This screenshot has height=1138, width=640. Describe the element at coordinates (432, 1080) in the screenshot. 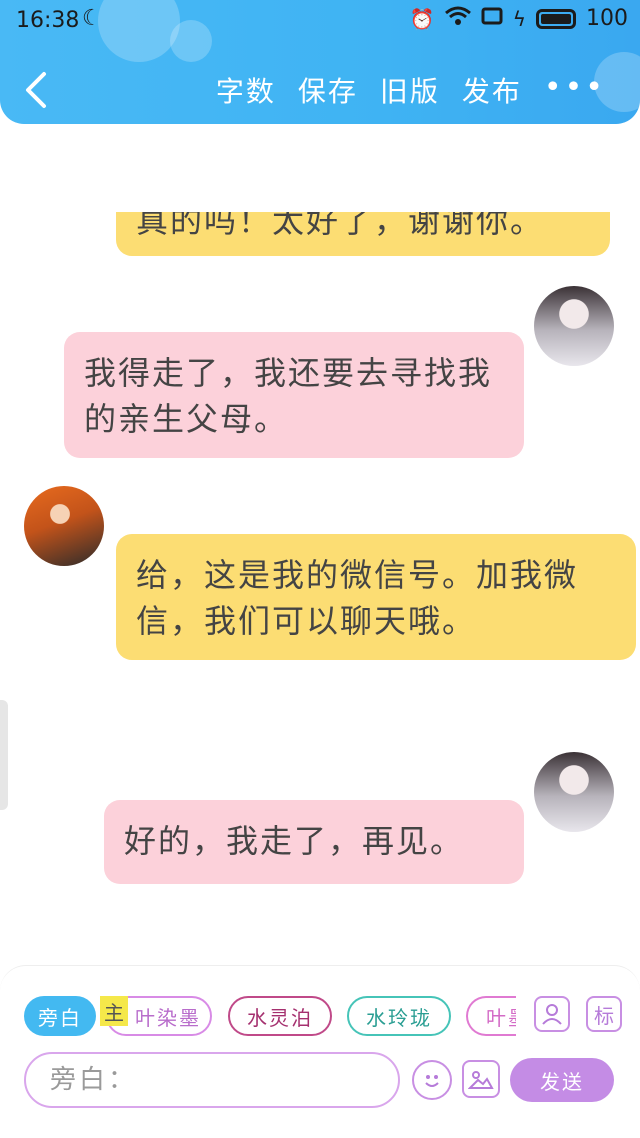

I see `emoji-icon` at that location.